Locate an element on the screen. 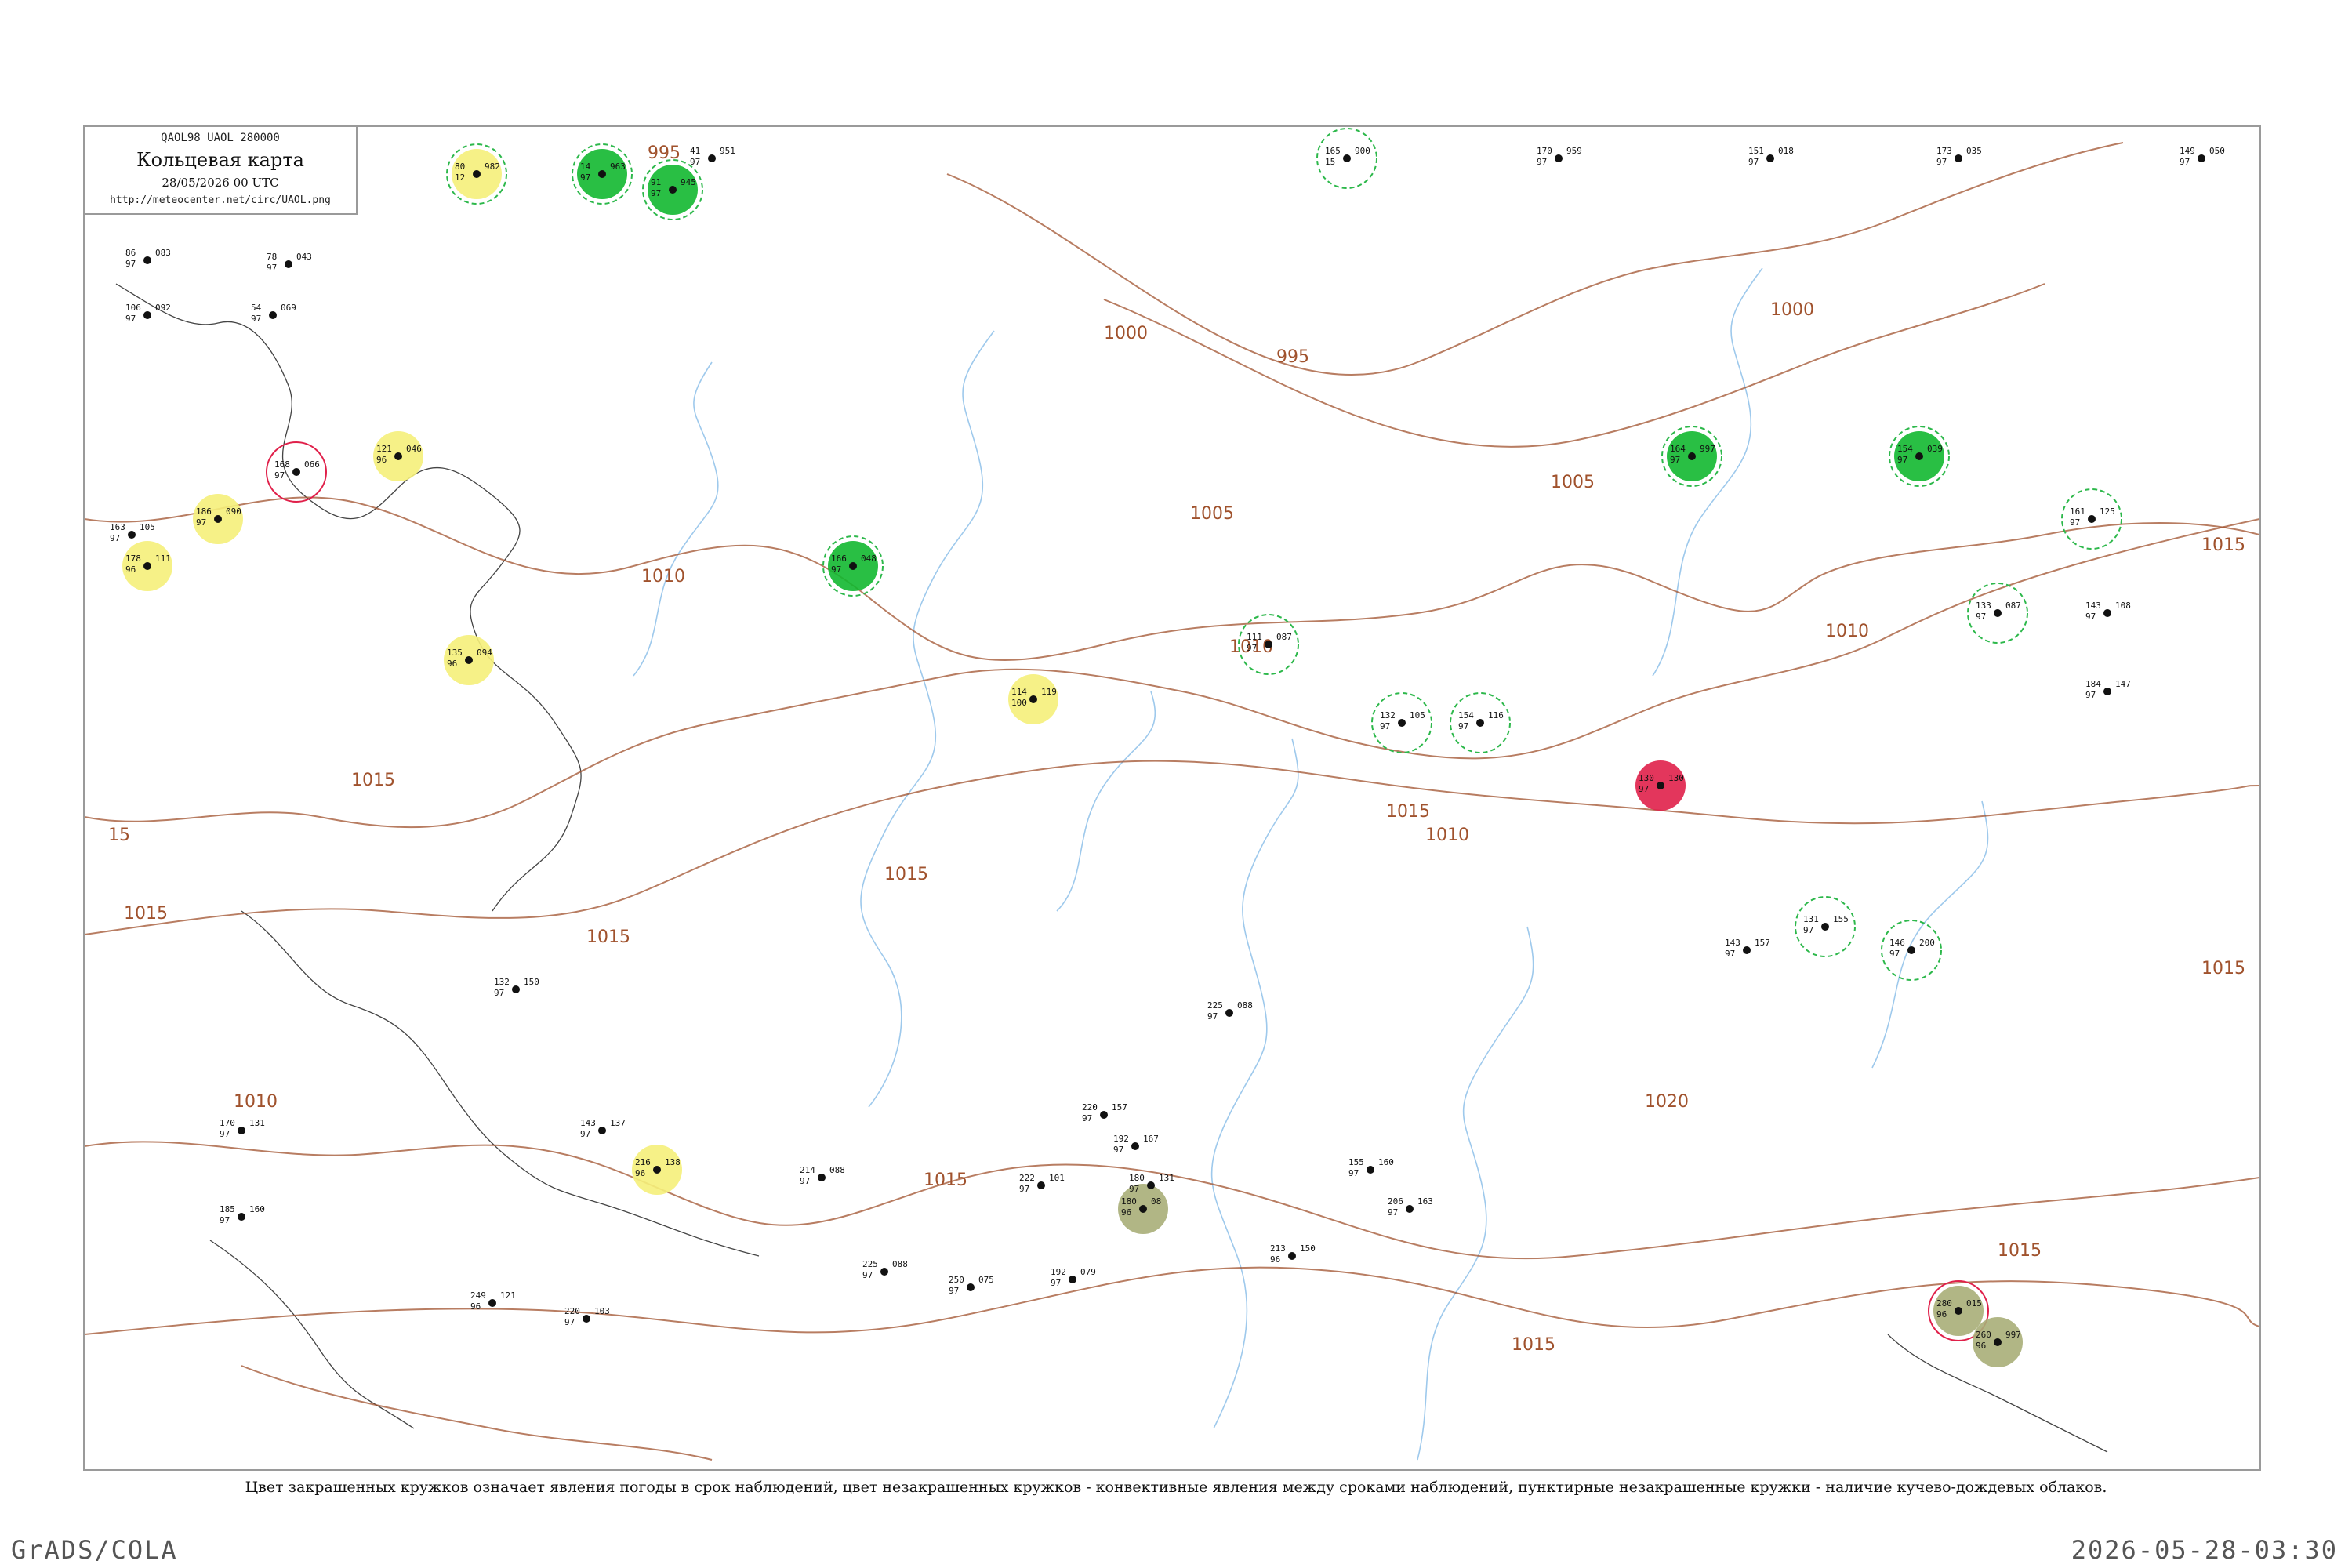  station-temperature: 54 is located at coordinates (256, 308).